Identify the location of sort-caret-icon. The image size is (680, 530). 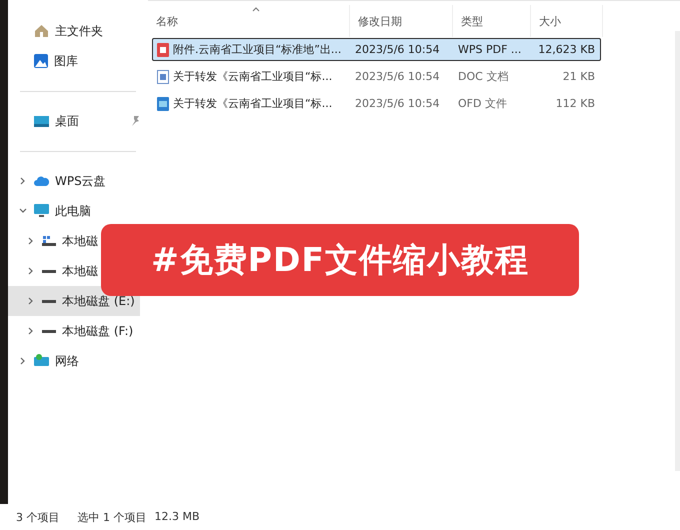
(256, 9).